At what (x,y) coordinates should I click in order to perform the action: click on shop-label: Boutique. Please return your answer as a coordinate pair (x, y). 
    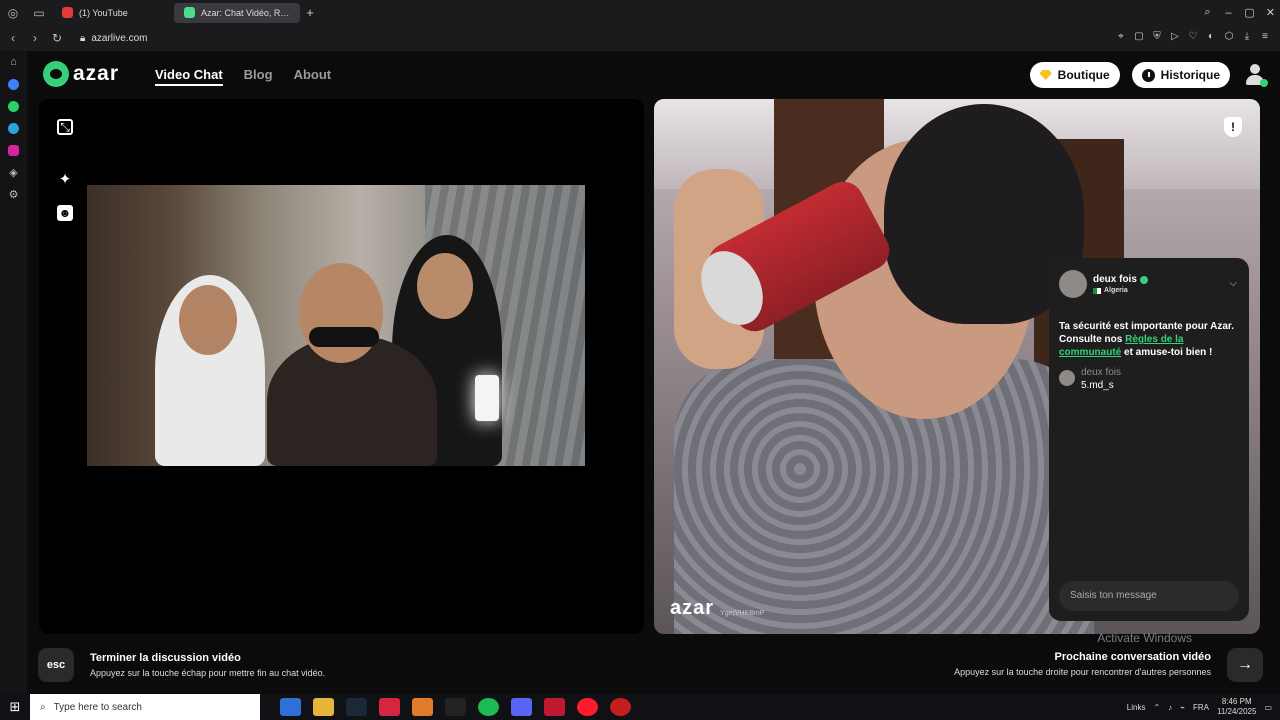
    Looking at the image, I should click on (1083, 75).